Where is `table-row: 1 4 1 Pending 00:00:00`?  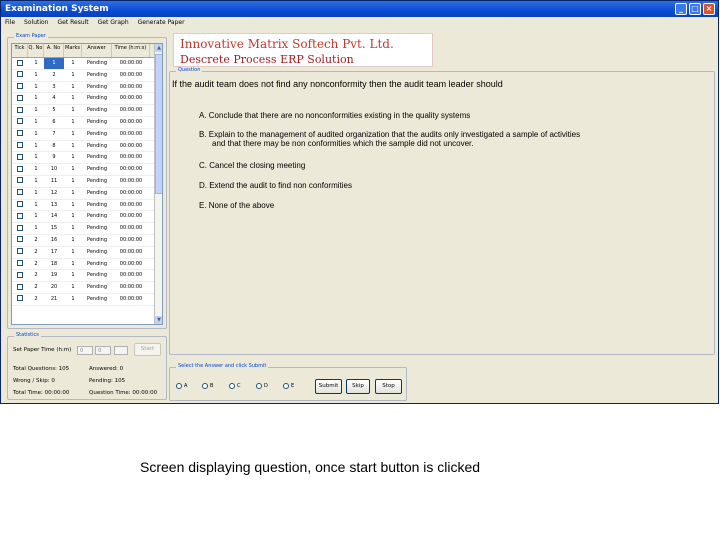 table-row: 1 4 1 Pending 00:00:00 is located at coordinates (87, 99).